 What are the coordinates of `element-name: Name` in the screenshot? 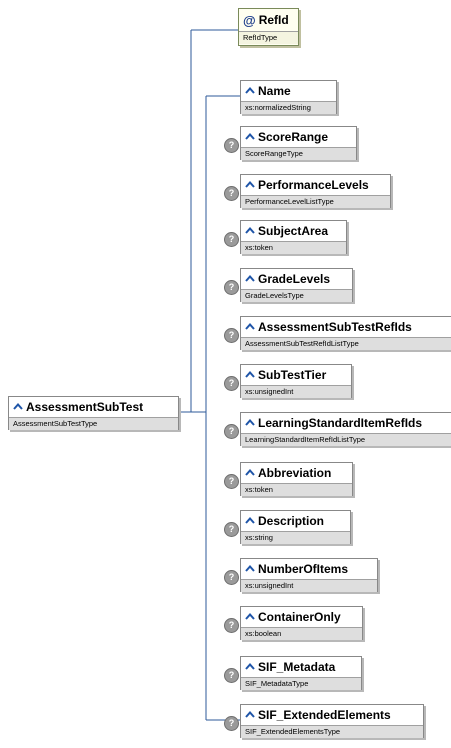 It's located at (274, 91).